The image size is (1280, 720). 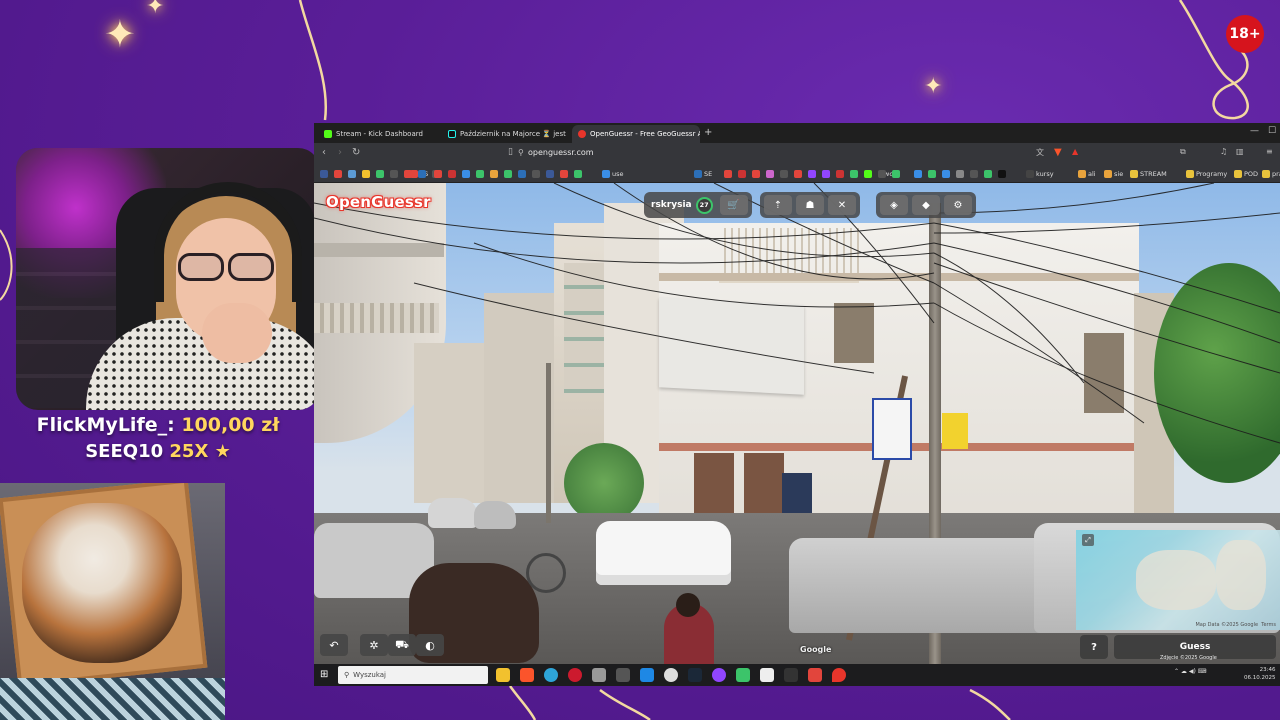 I want to click on pin-icon: ⇡, so click(x=778, y=205).